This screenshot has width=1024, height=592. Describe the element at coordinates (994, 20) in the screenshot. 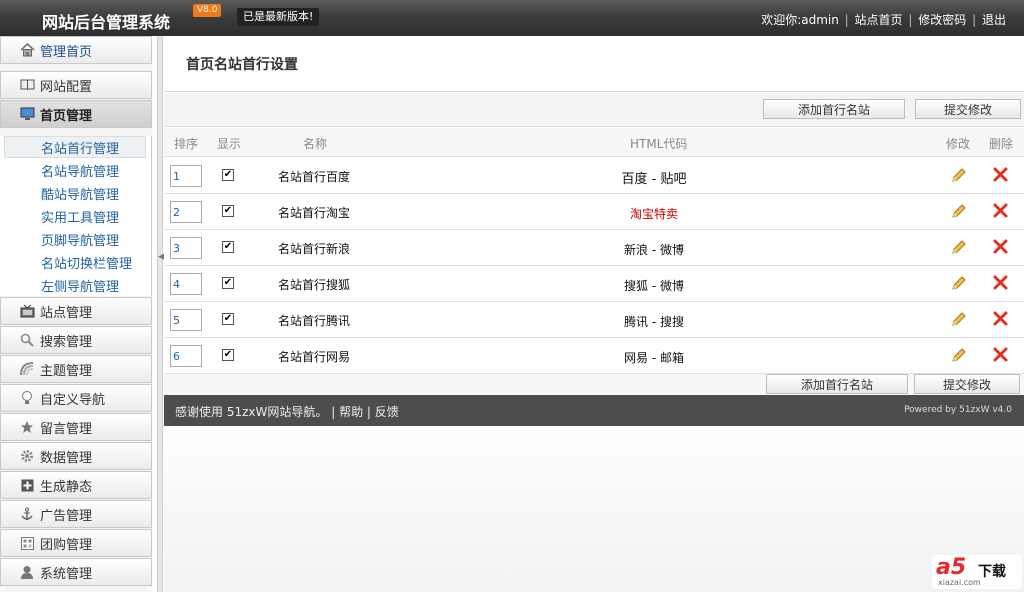

I see `logout-link: 退出` at that location.